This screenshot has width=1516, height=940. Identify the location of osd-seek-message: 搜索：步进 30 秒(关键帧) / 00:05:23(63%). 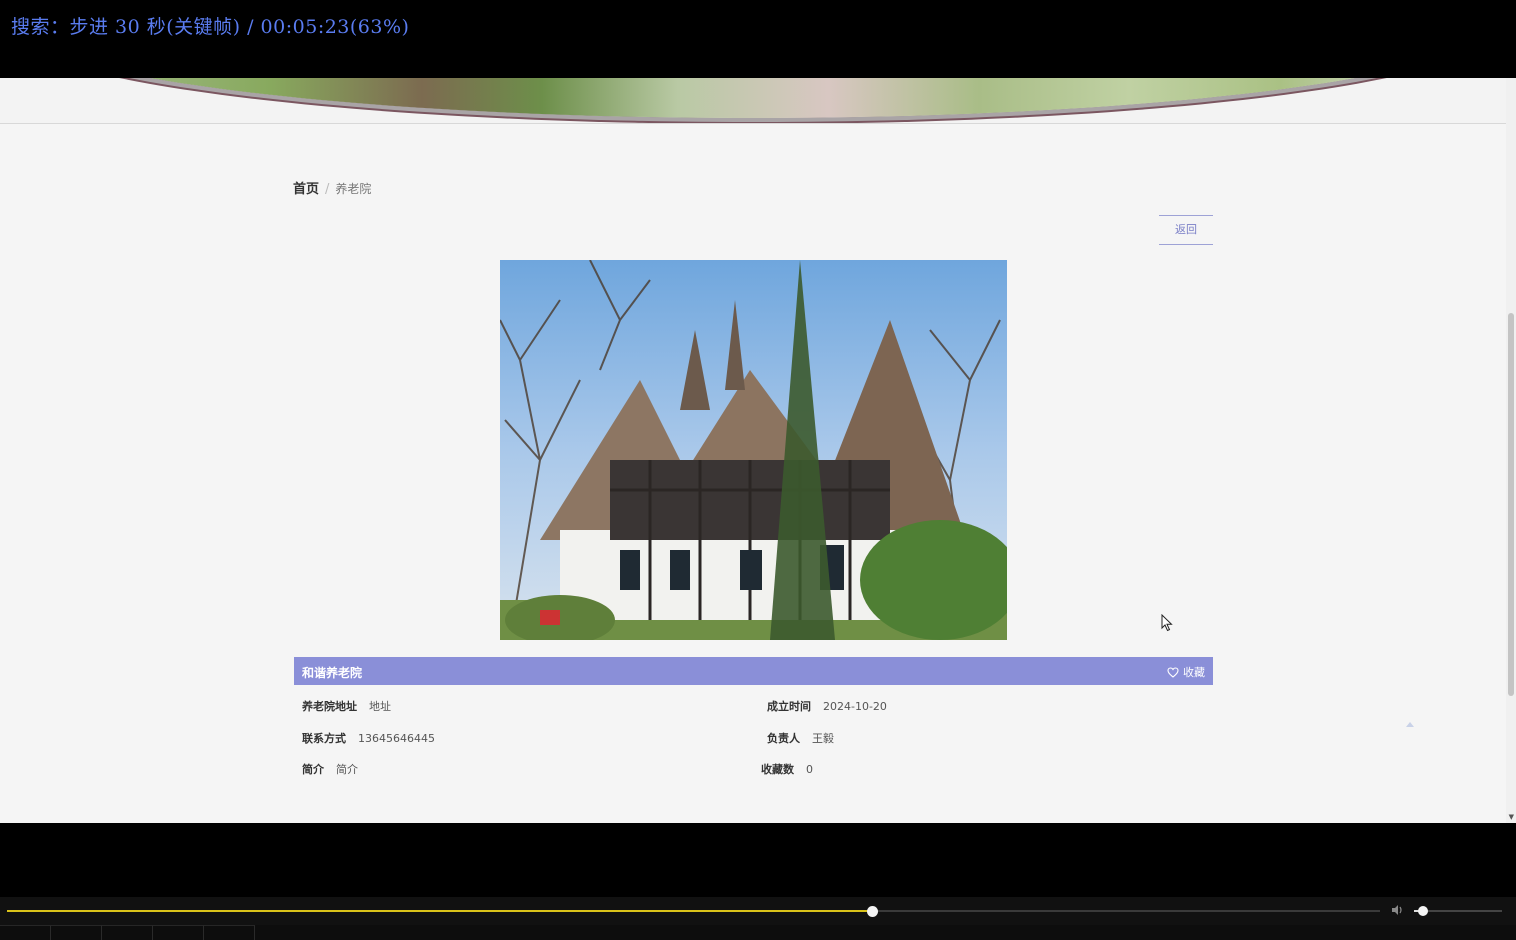
(210, 27).